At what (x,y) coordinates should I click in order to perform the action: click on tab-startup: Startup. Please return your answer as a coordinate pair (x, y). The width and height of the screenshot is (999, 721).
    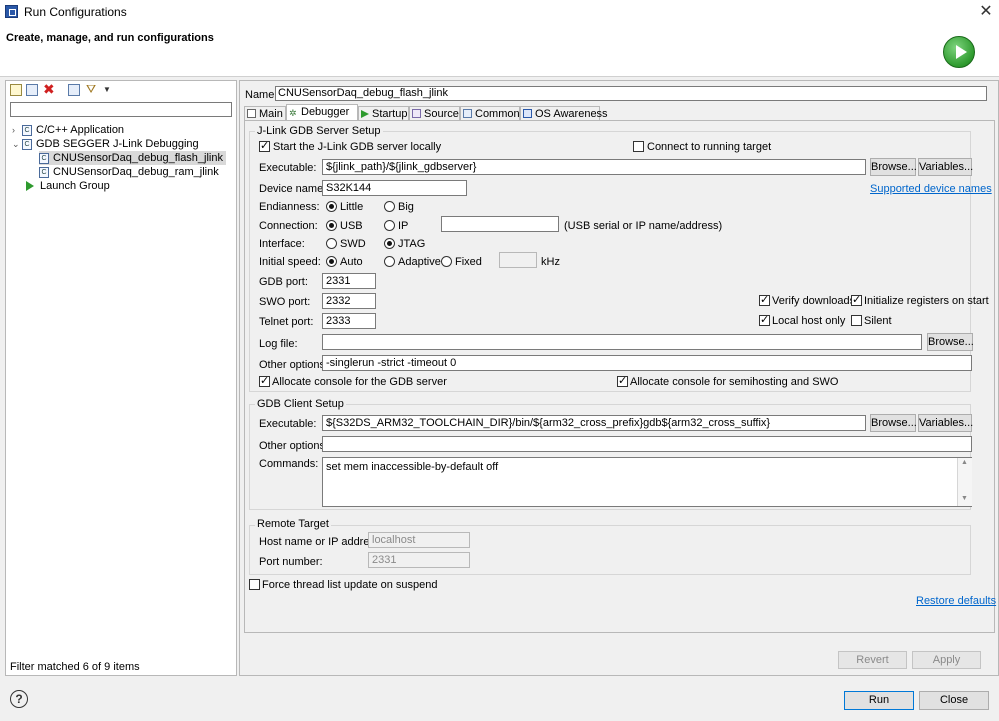
    Looking at the image, I should click on (383, 113).